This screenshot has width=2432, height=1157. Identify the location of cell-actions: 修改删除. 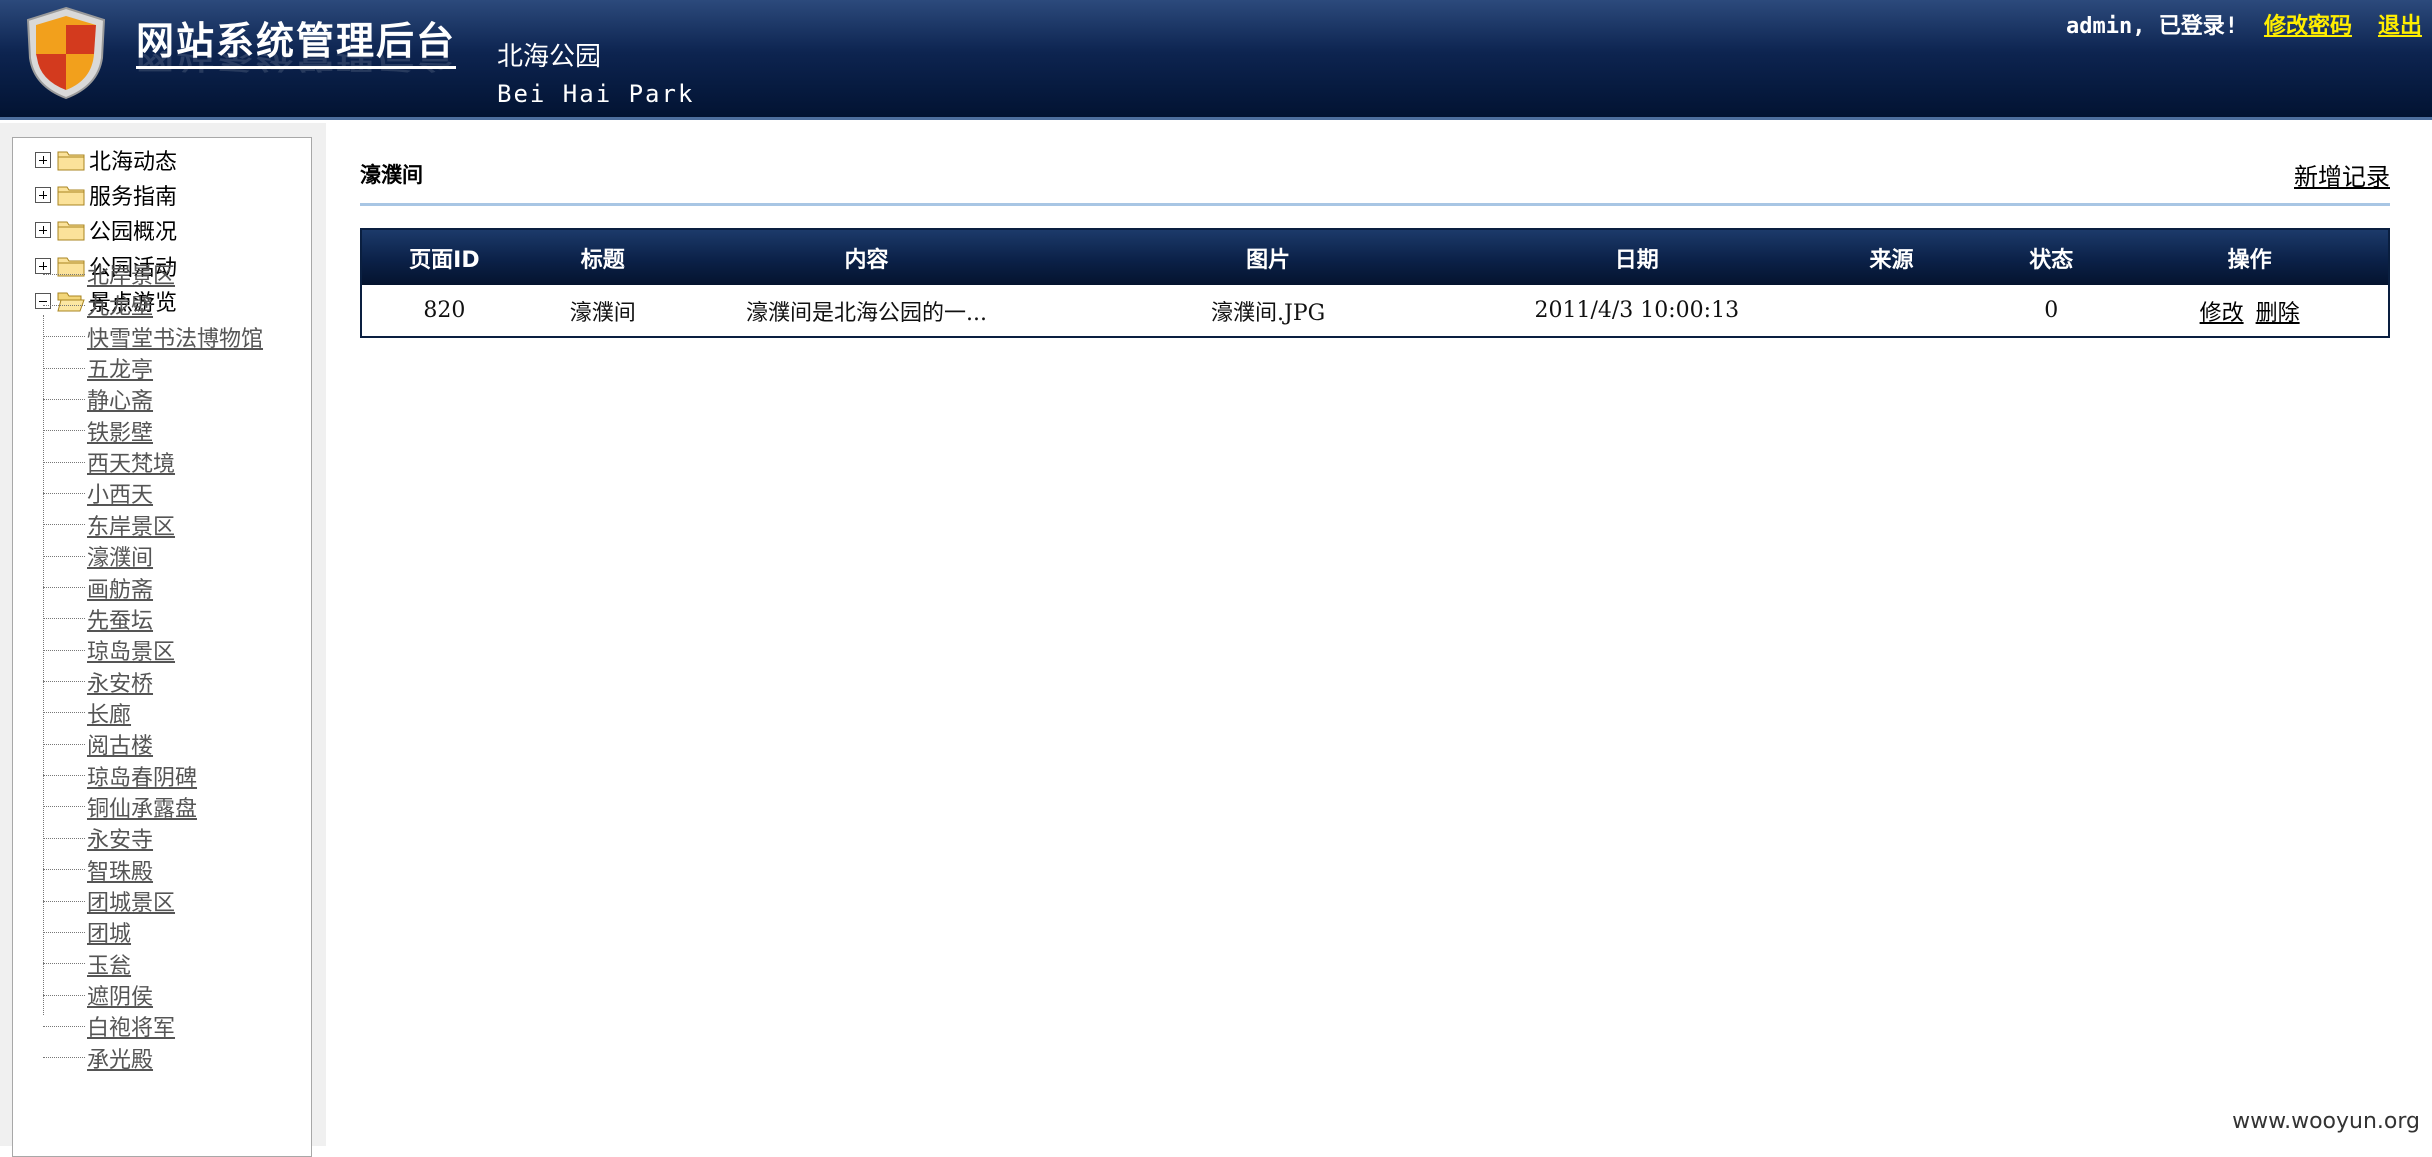
(2250, 311).